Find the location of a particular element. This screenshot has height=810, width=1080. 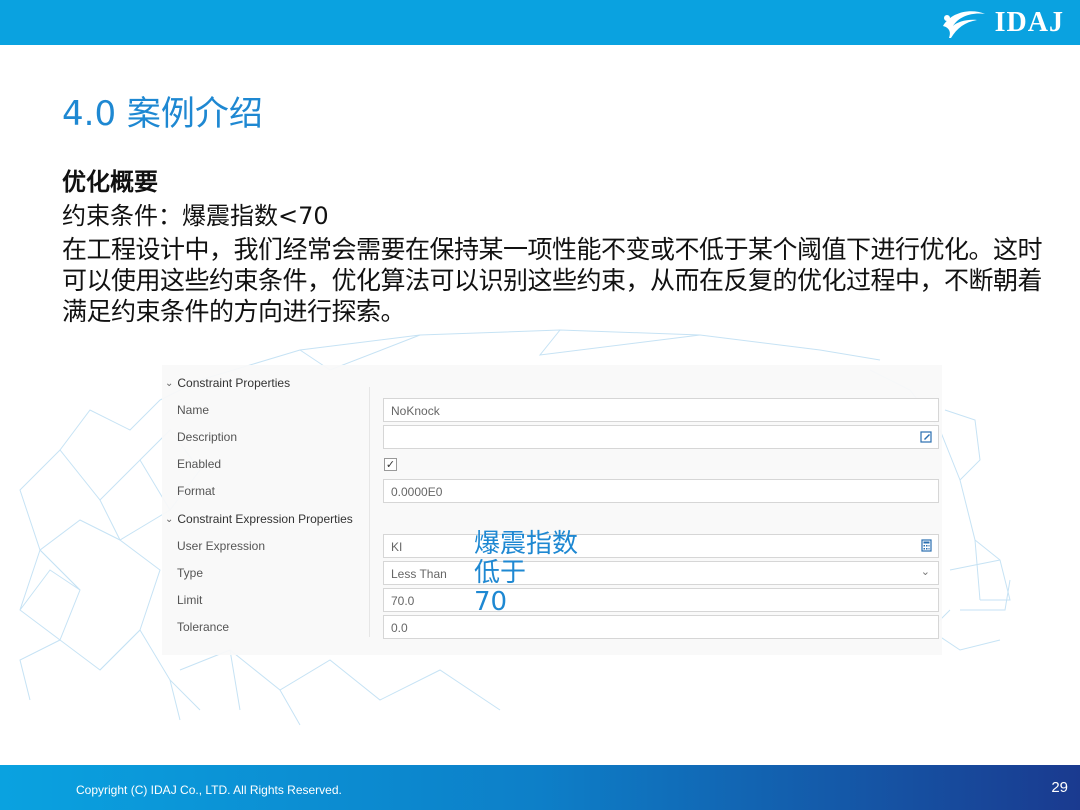

section-title: Constraint Expression Properties is located at coordinates (265, 519).